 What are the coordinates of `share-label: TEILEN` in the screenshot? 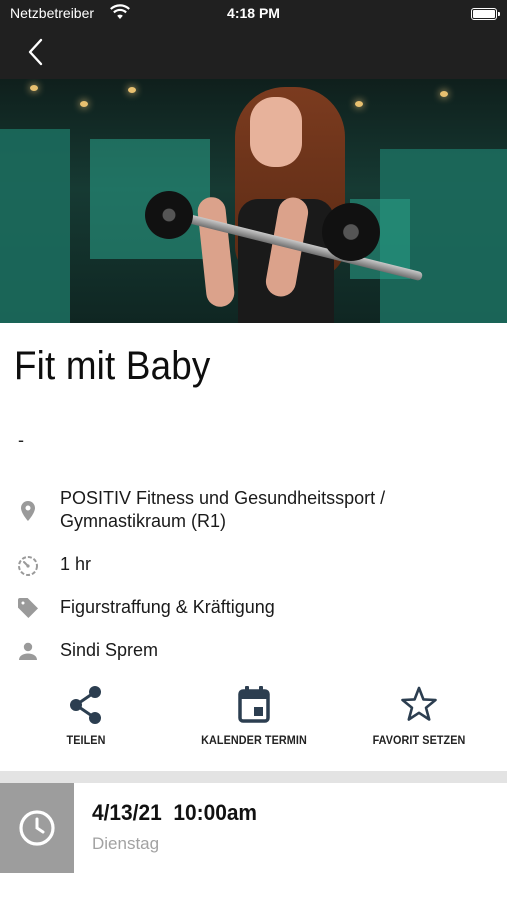 It's located at (86, 740).